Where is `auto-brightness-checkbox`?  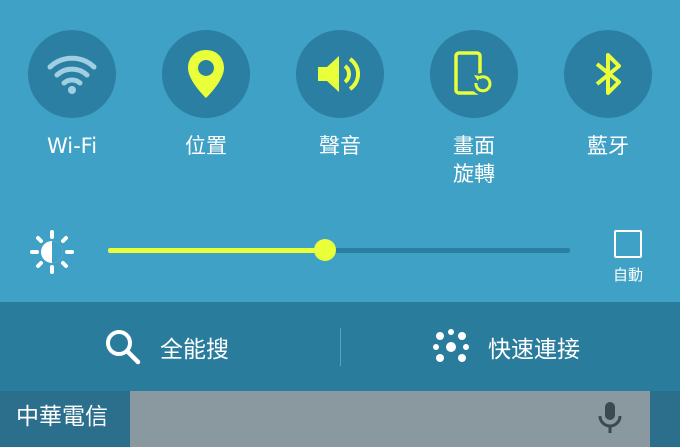 auto-brightness-checkbox is located at coordinates (628, 244).